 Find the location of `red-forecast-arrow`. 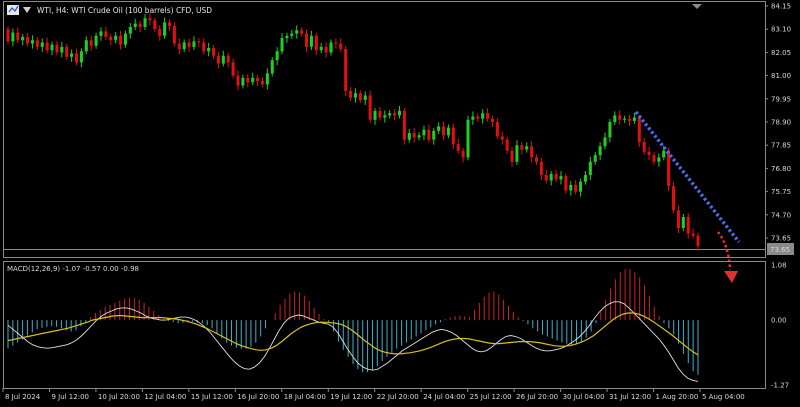

red-forecast-arrow is located at coordinates (724, 251).